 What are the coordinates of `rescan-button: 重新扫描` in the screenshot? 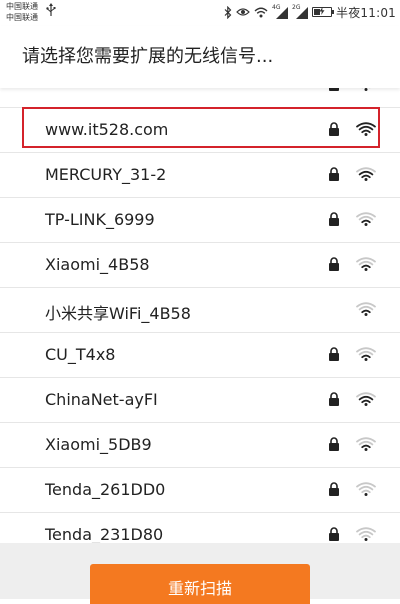 It's located at (200, 584).